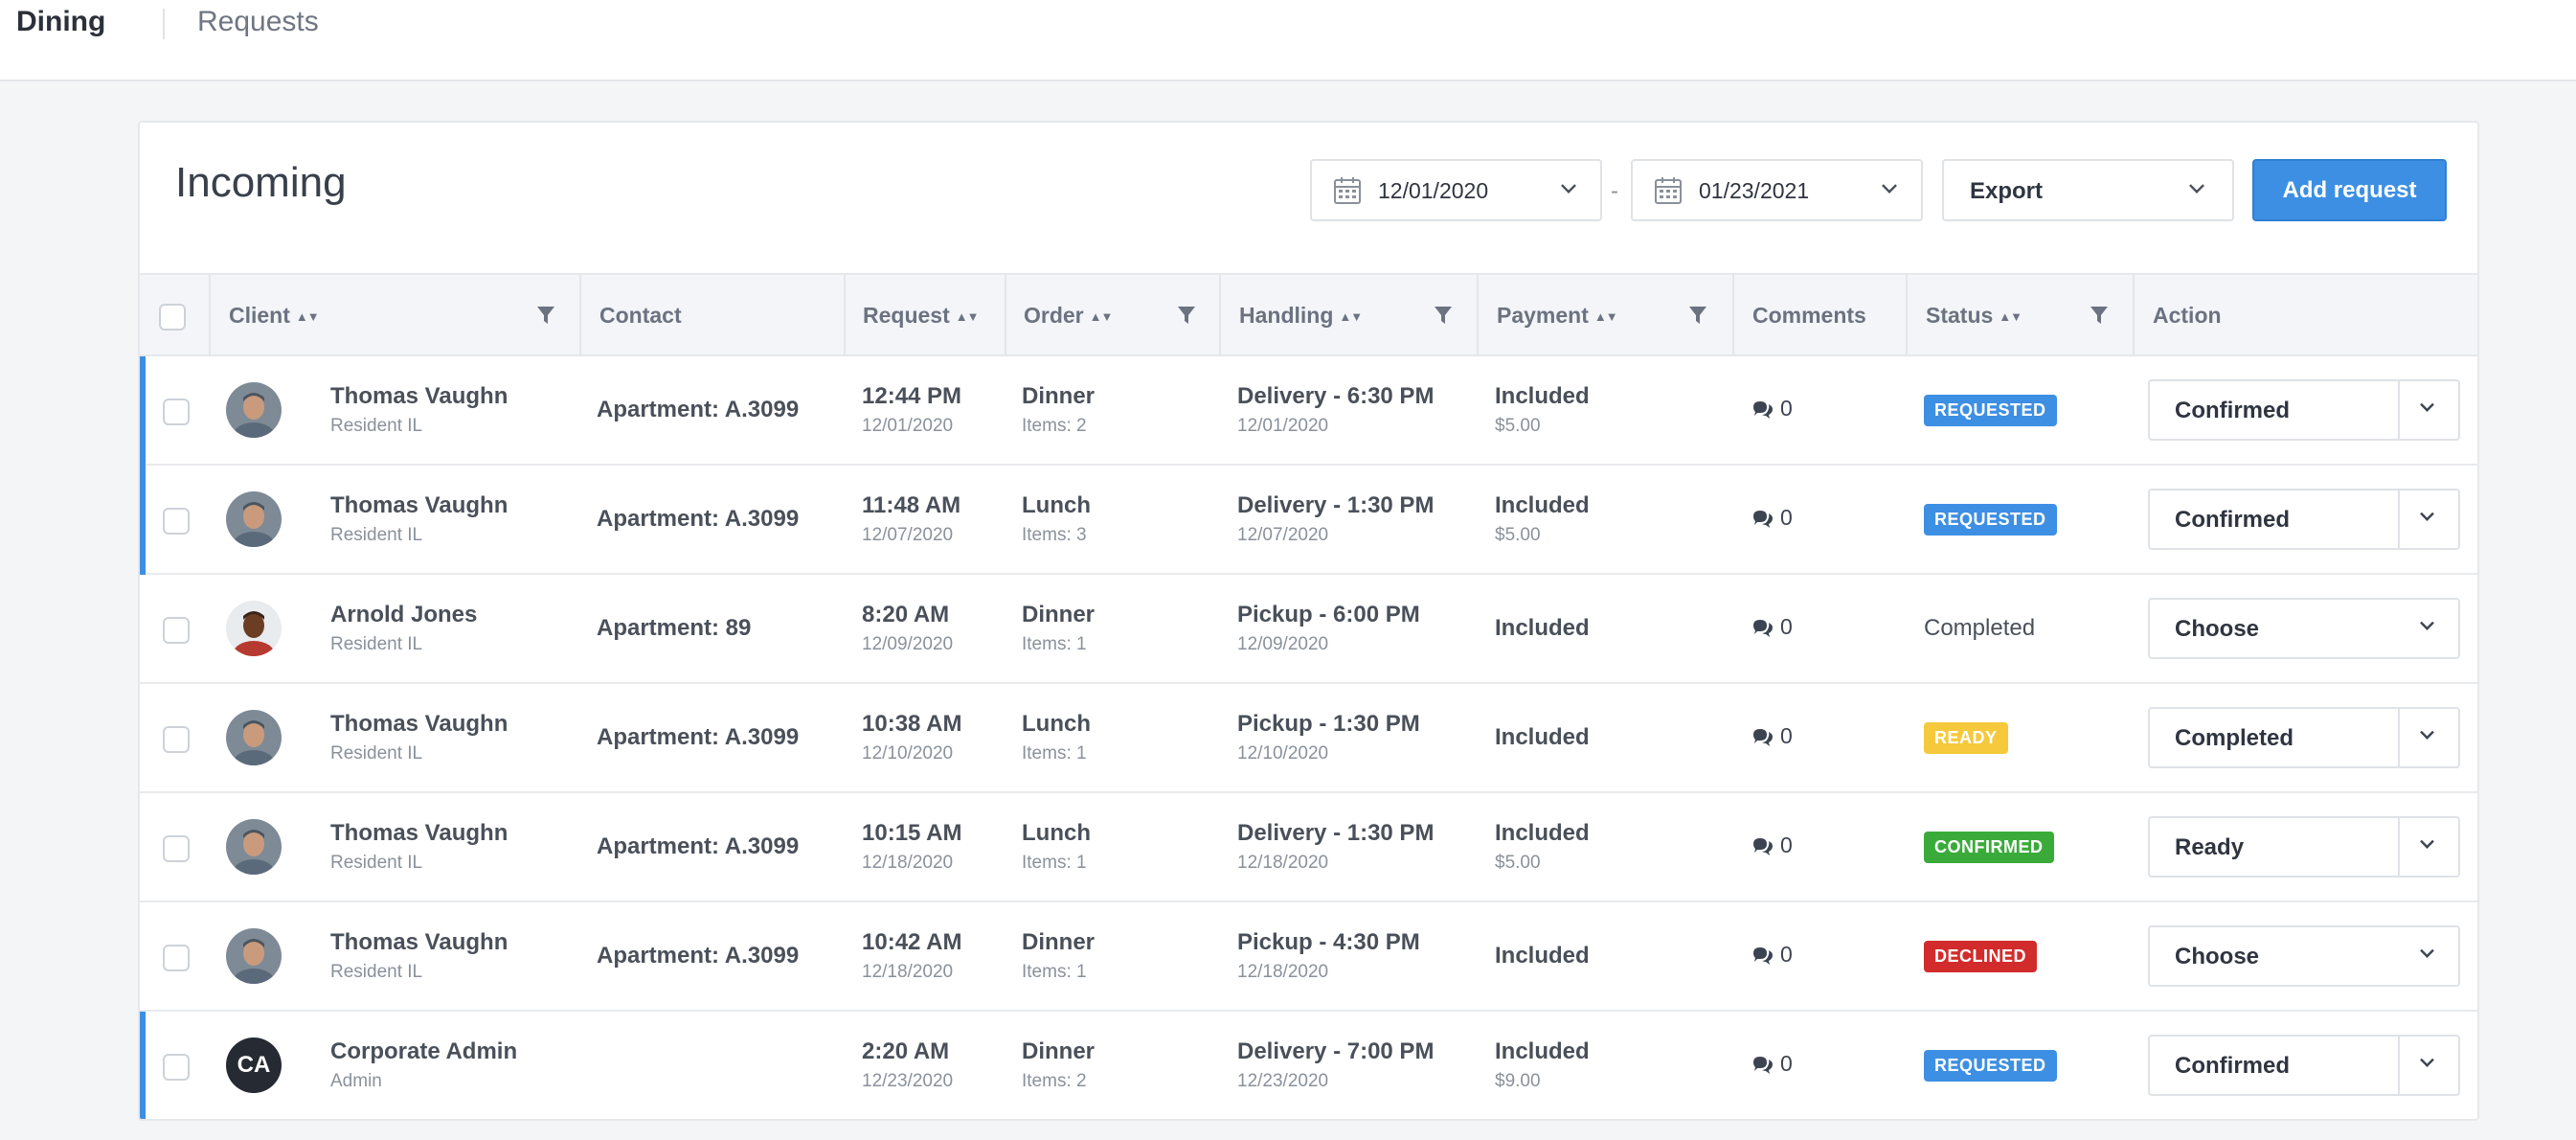 Image resolution: width=2576 pixels, height=1140 pixels. What do you see at coordinates (1054, 1081) in the screenshot?
I see `order-items: Items: 2` at bounding box center [1054, 1081].